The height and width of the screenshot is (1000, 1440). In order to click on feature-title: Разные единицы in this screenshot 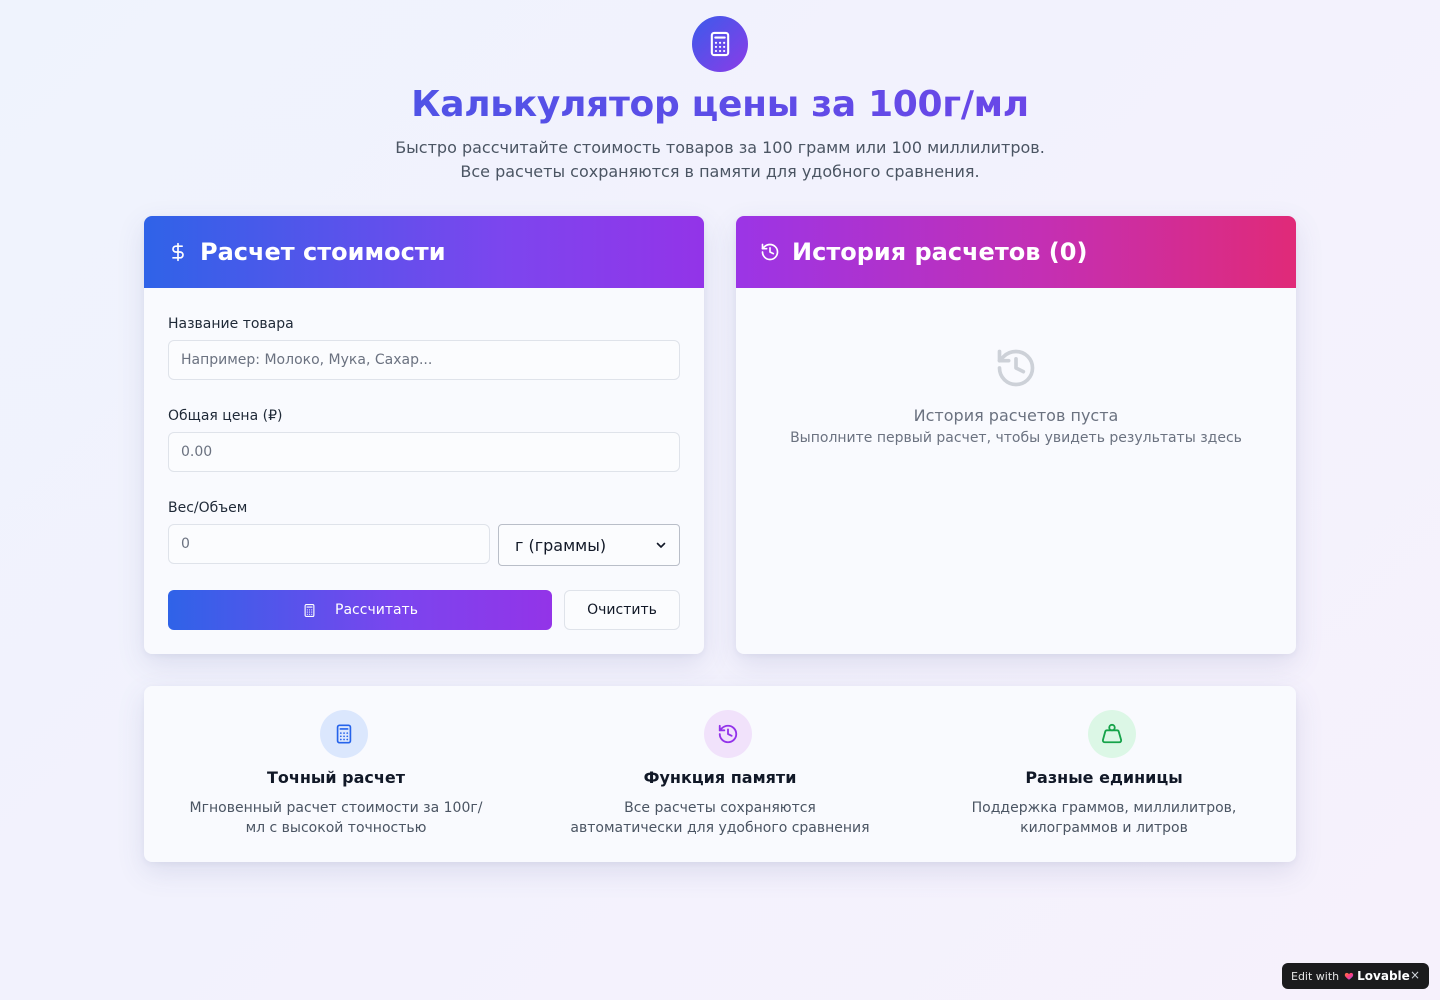, I will do `click(1104, 777)`.